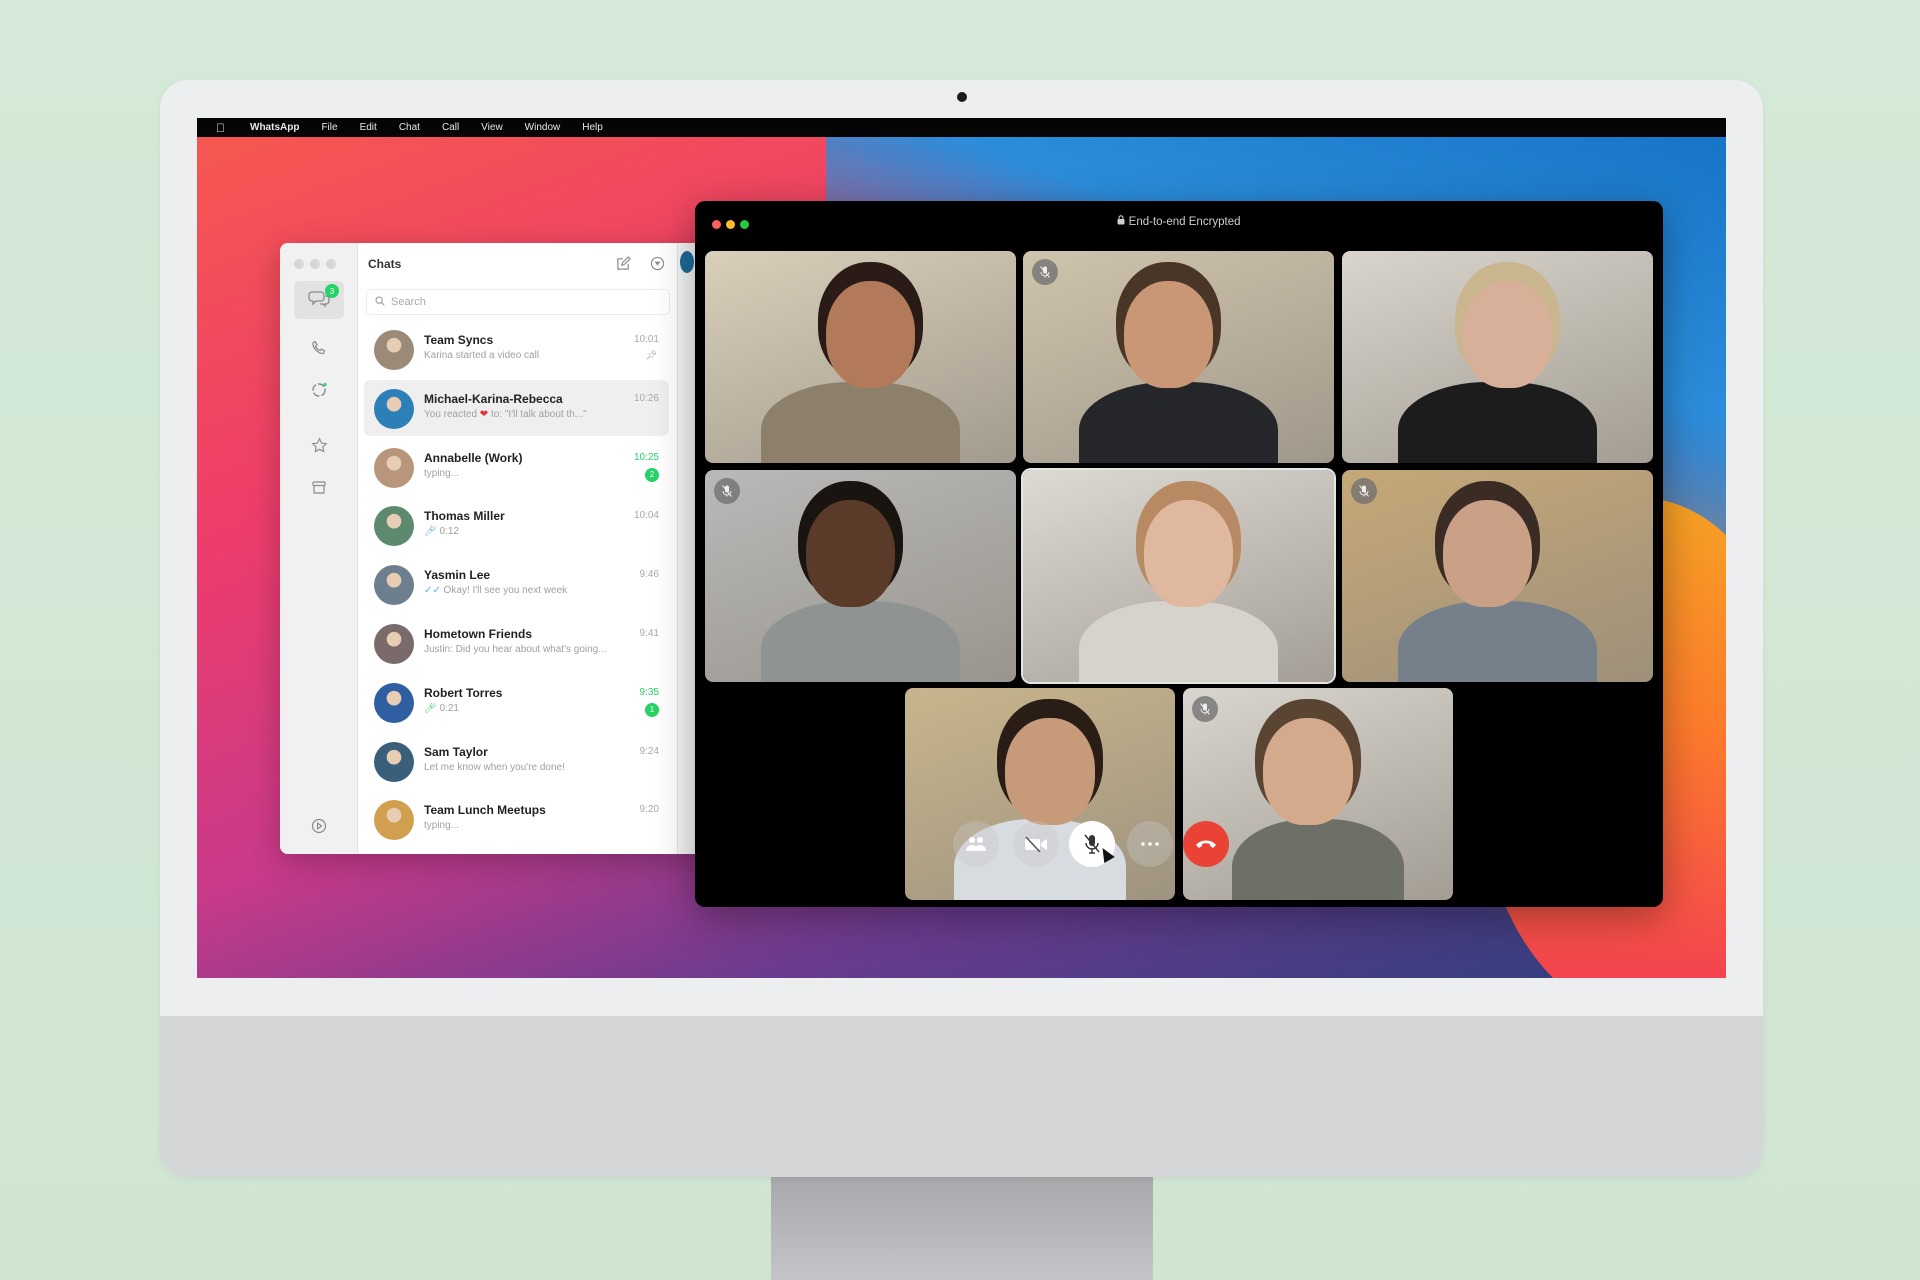 This screenshot has height=1280, width=1920. Describe the element at coordinates (516, 819) in the screenshot. I see `chat-list-item: Team Lunch Meetups typing... 9:20` at that location.